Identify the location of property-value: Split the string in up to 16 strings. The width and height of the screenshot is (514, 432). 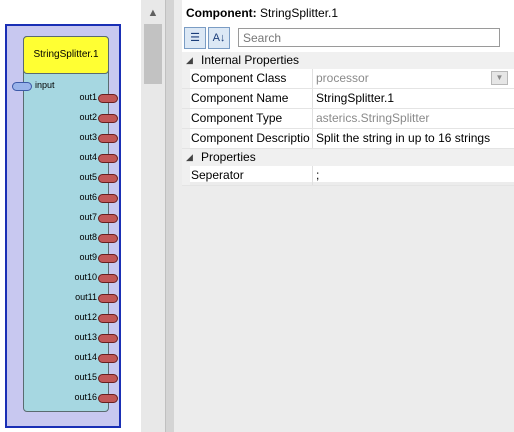
(412, 138).